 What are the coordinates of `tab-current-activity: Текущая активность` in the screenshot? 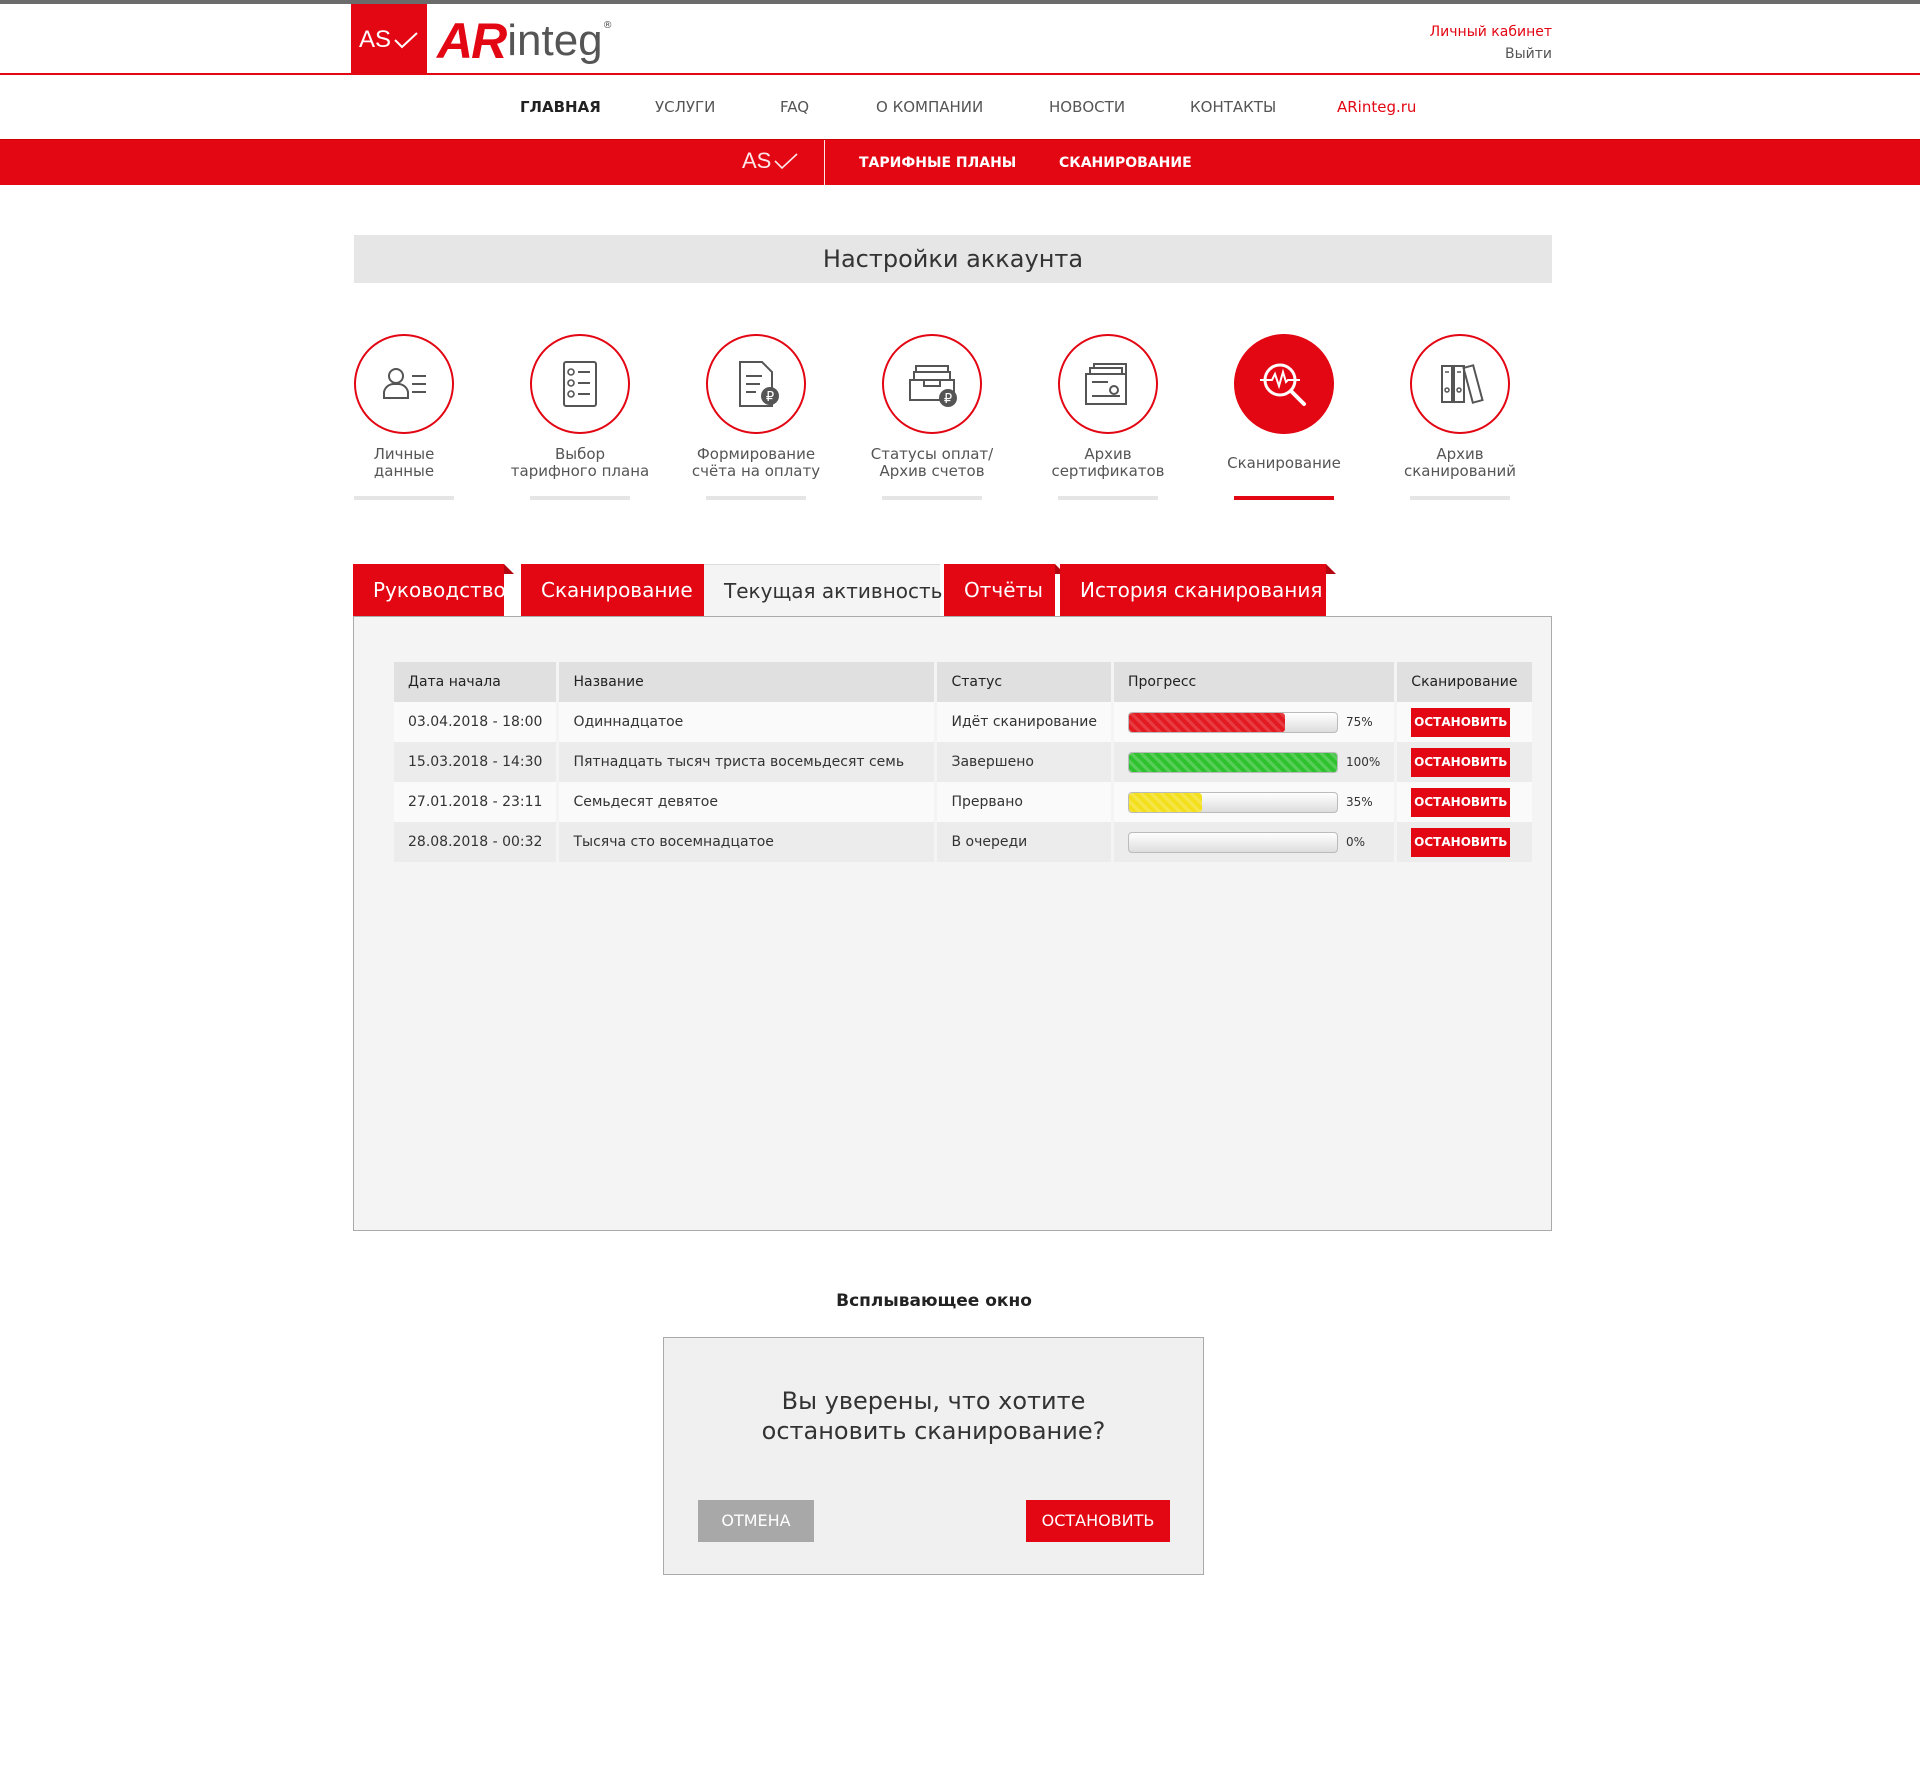 It's located at (823, 590).